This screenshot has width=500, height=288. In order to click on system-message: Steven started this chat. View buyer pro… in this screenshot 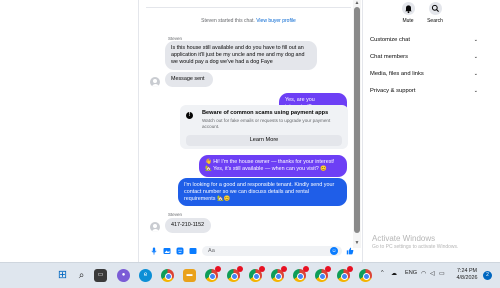, I will do `click(248, 21)`.